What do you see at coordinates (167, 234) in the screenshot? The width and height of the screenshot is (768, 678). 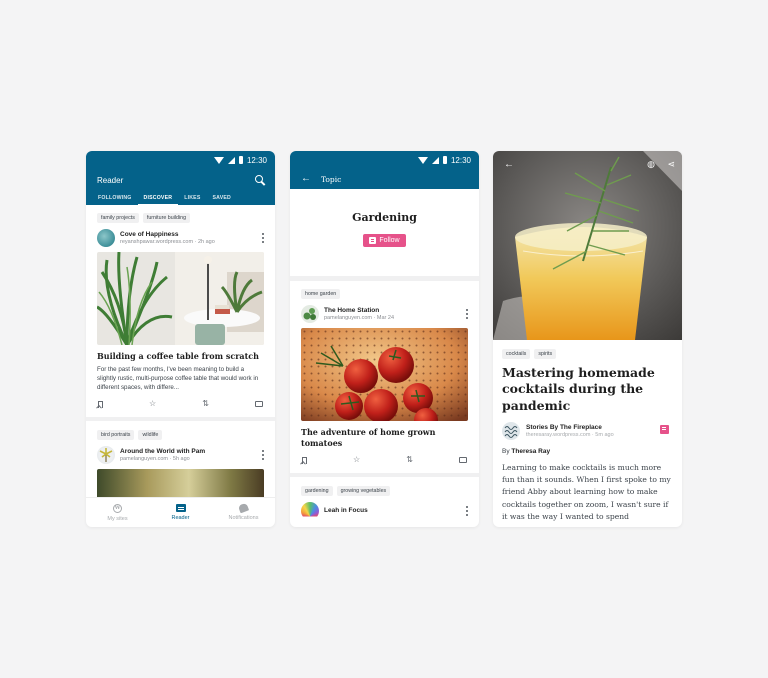 I see `site-name: Cove of Happiness` at bounding box center [167, 234].